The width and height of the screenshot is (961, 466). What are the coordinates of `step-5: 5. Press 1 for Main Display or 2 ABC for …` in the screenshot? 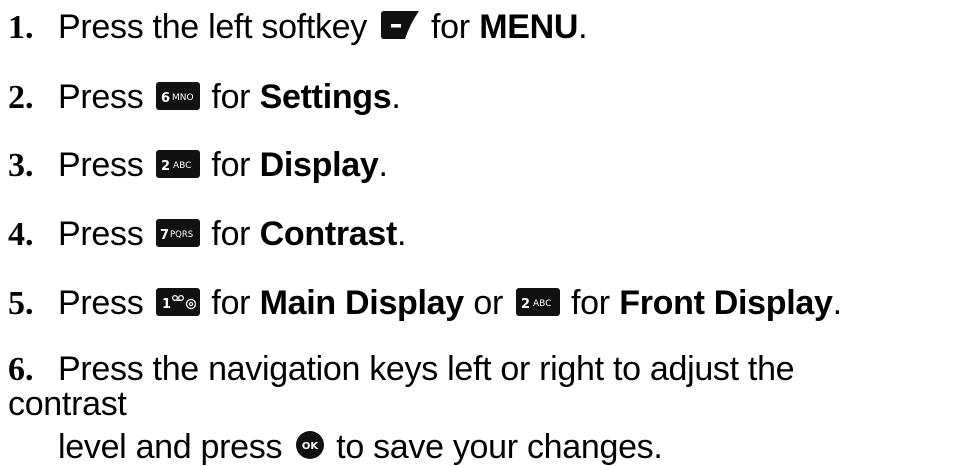 It's located at (425, 303).